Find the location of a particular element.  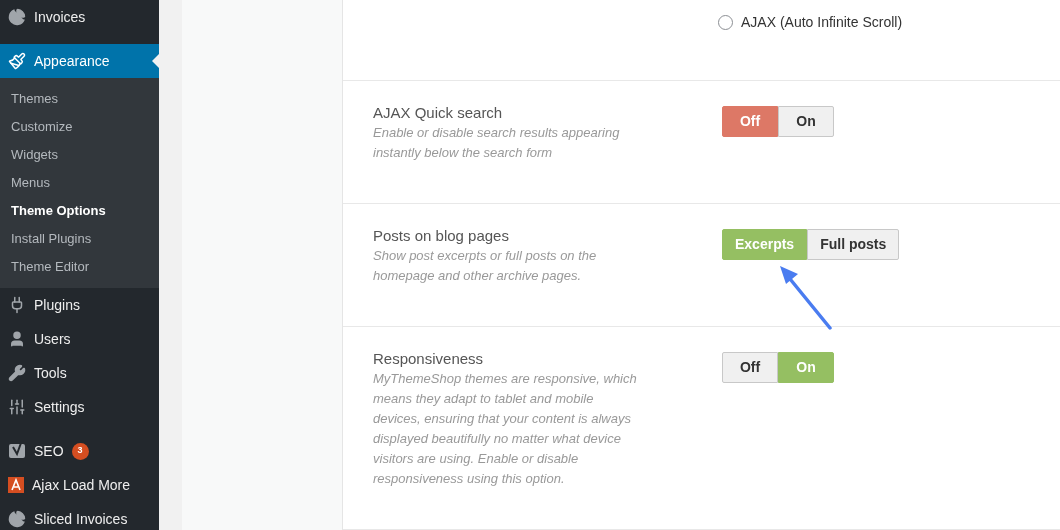

menu-label: Settings is located at coordinates (59, 407).